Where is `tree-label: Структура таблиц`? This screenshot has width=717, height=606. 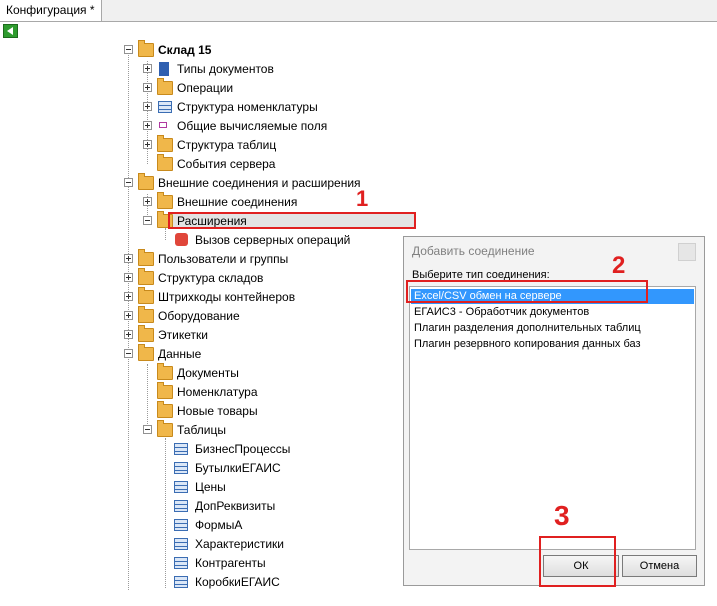 tree-label: Структура таблиц is located at coordinates (227, 145).